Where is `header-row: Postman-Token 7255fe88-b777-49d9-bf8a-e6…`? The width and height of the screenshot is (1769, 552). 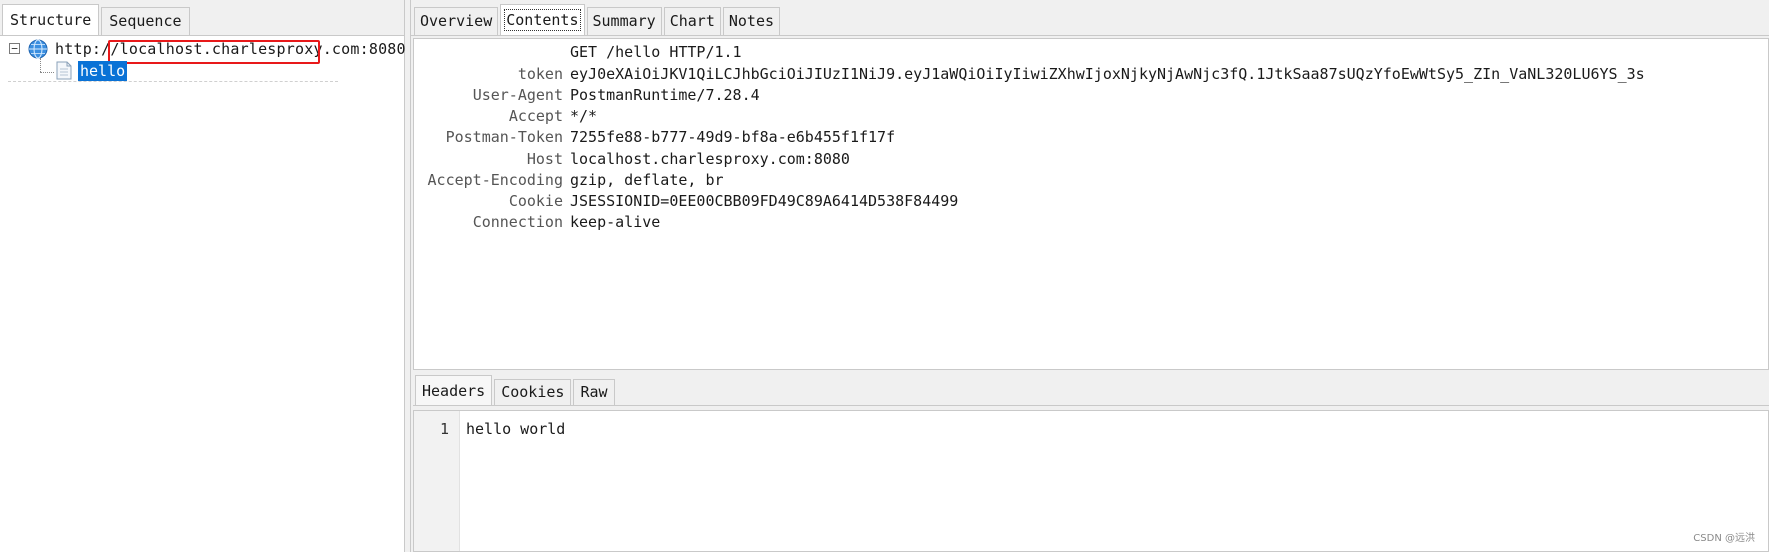 header-row: Postman-Token 7255fe88-b777-49d9-bf8a-e6… is located at coordinates (1091, 138).